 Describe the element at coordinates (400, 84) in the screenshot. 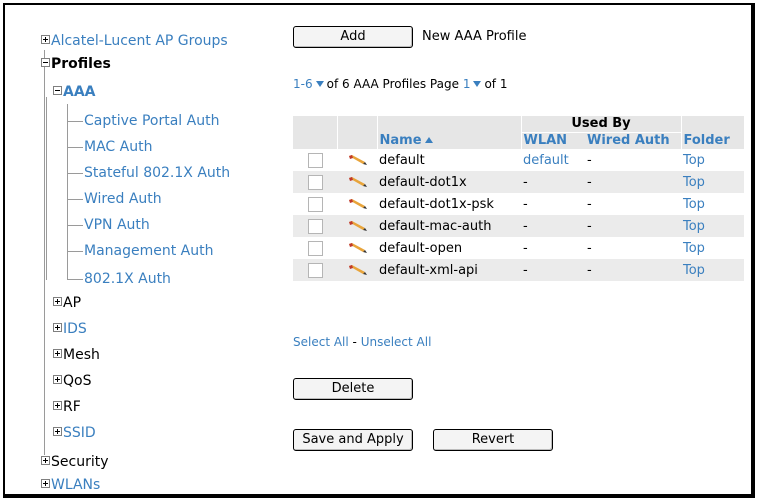

I see `pager: 1-6 of 6 AAA Profiles Page 1 of 1` at that location.